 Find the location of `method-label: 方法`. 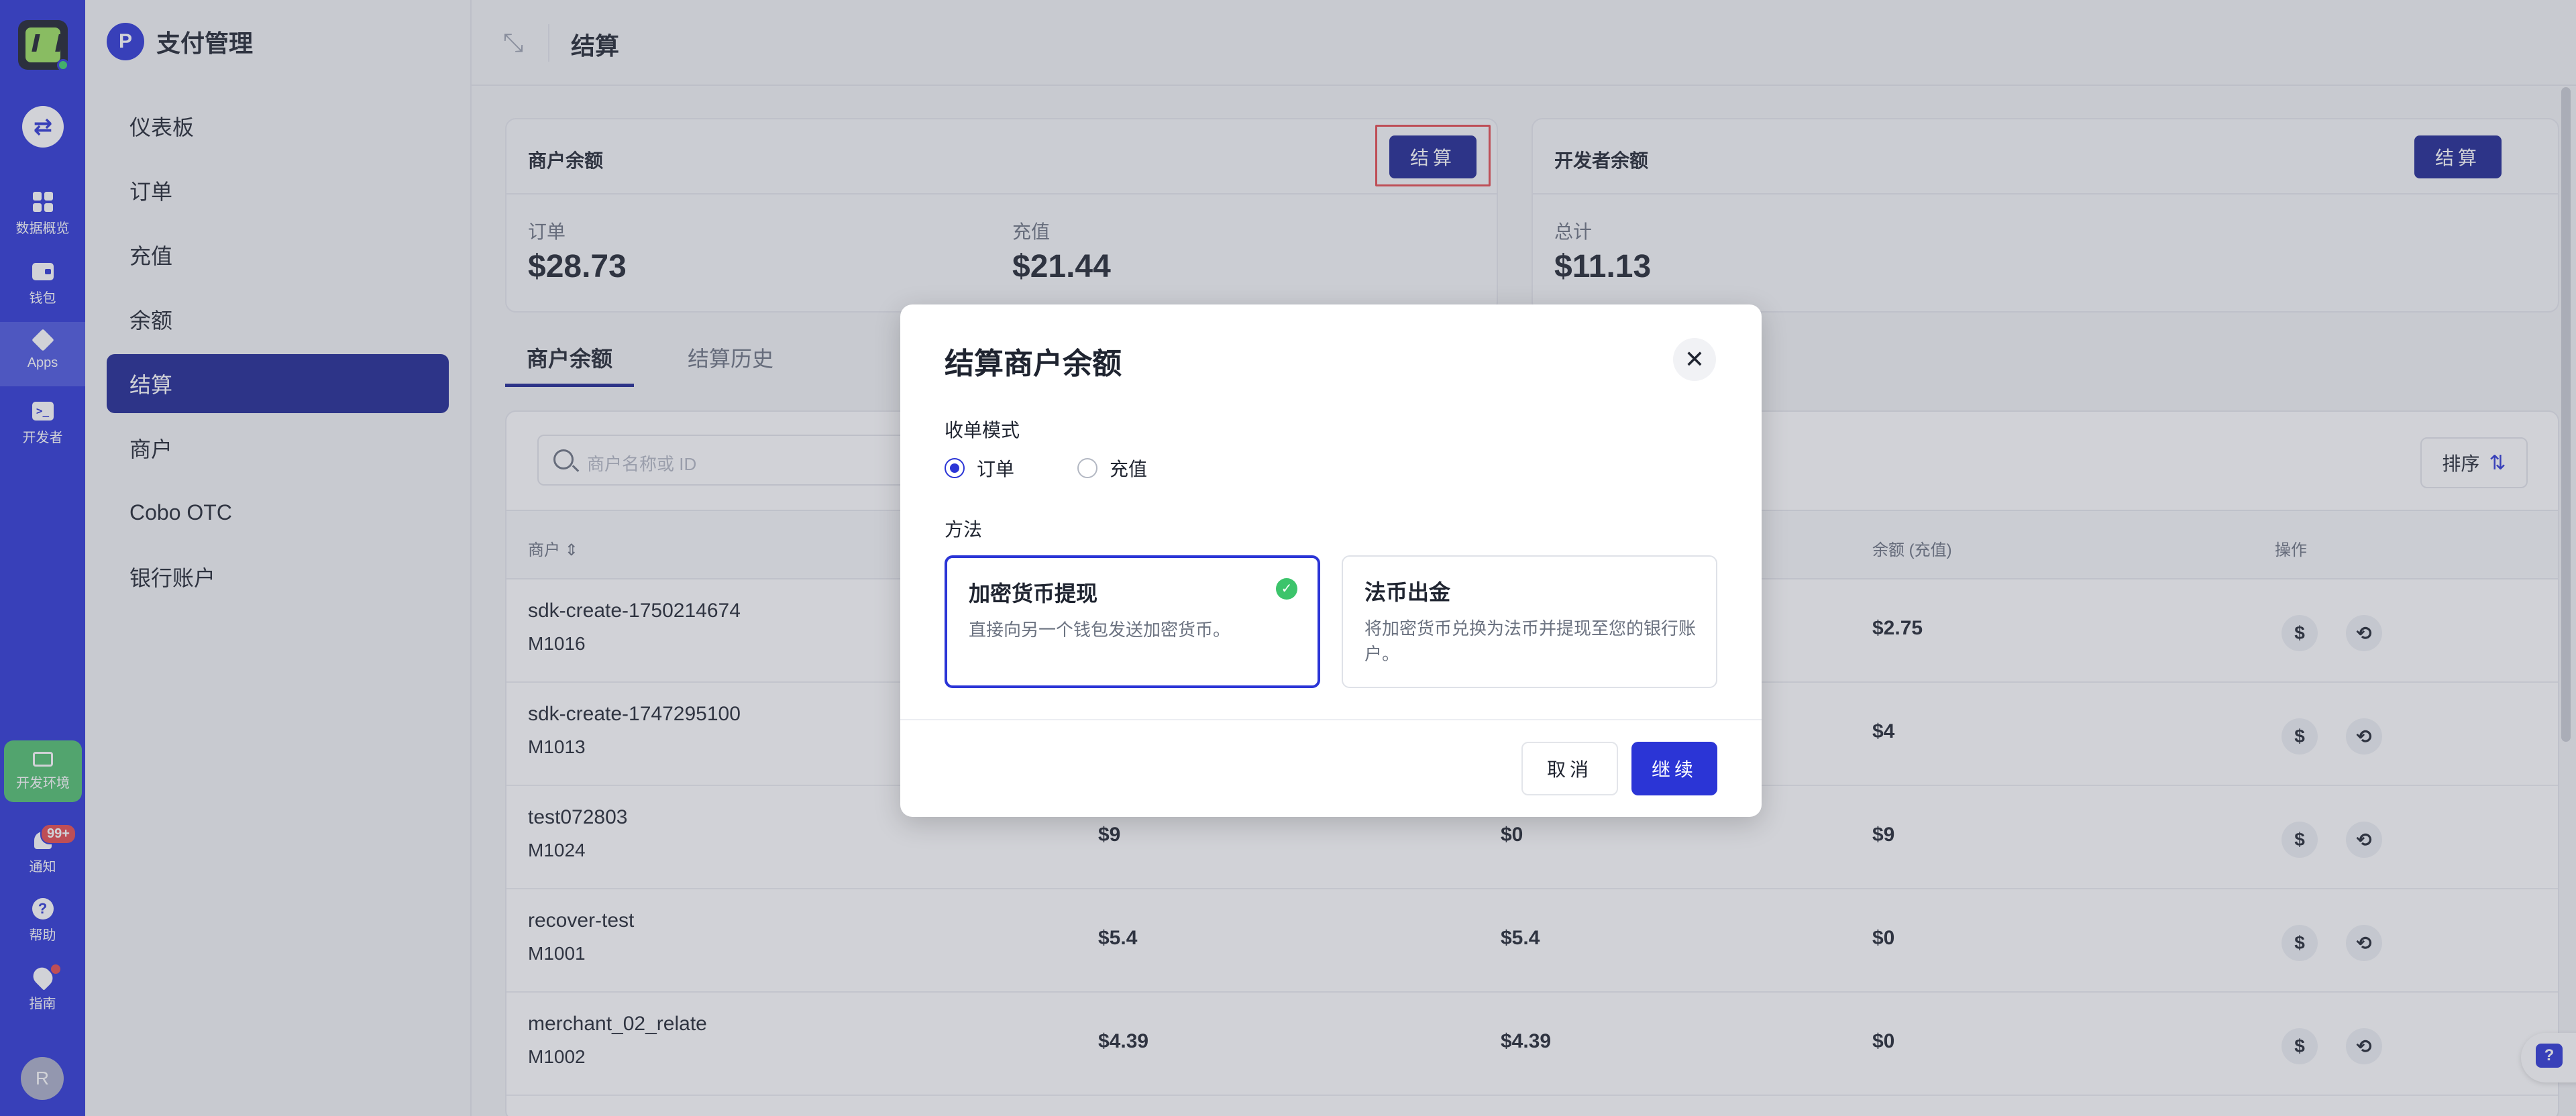

method-label: 方法 is located at coordinates (964, 529).